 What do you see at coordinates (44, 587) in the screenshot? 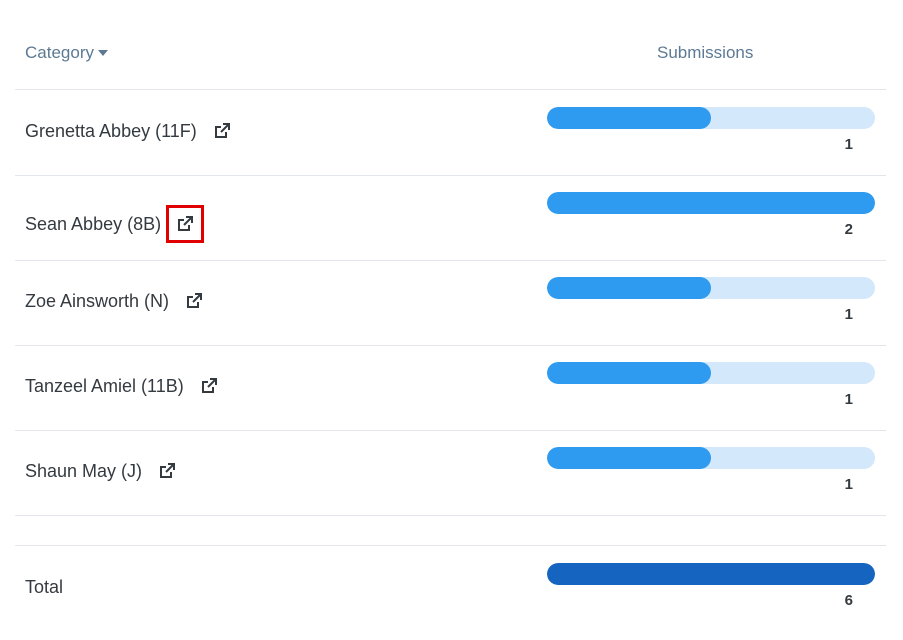
I see `total-label: Total` at bounding box center [44, 587].